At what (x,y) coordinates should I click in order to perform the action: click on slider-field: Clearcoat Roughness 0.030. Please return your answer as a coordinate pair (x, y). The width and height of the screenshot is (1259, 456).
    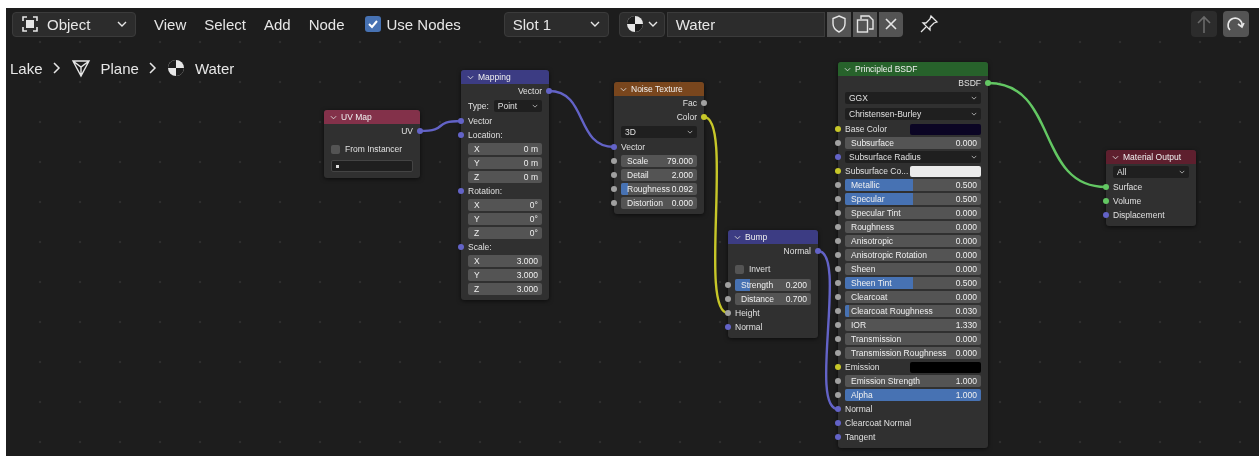
    Looking at the image, I should click on (913, 311).